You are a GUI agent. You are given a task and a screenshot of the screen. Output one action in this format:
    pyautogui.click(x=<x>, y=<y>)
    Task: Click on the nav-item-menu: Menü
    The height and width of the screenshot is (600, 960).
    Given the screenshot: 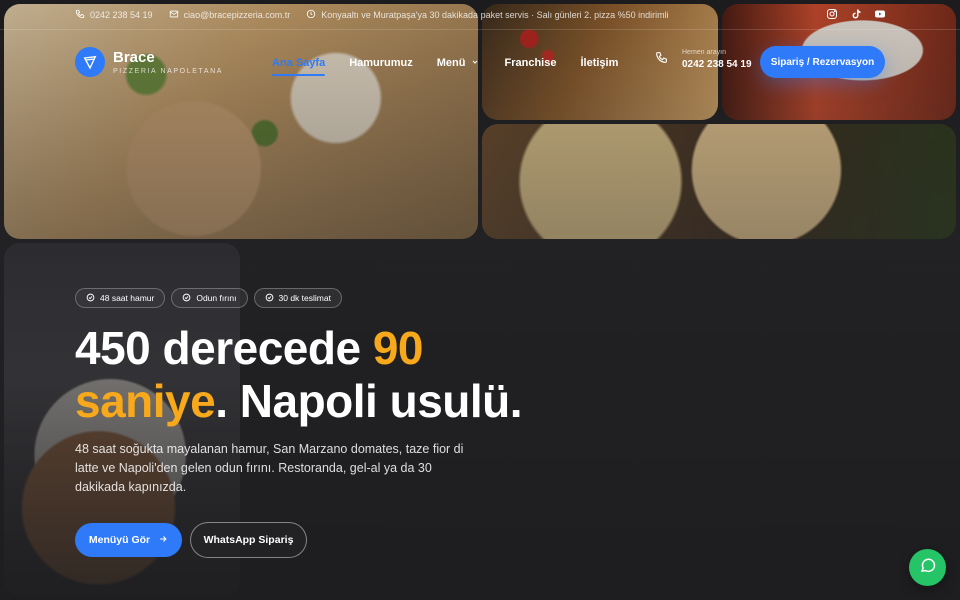 What is the action you would take?
    pyautogui.click(x=458, y=63)
    